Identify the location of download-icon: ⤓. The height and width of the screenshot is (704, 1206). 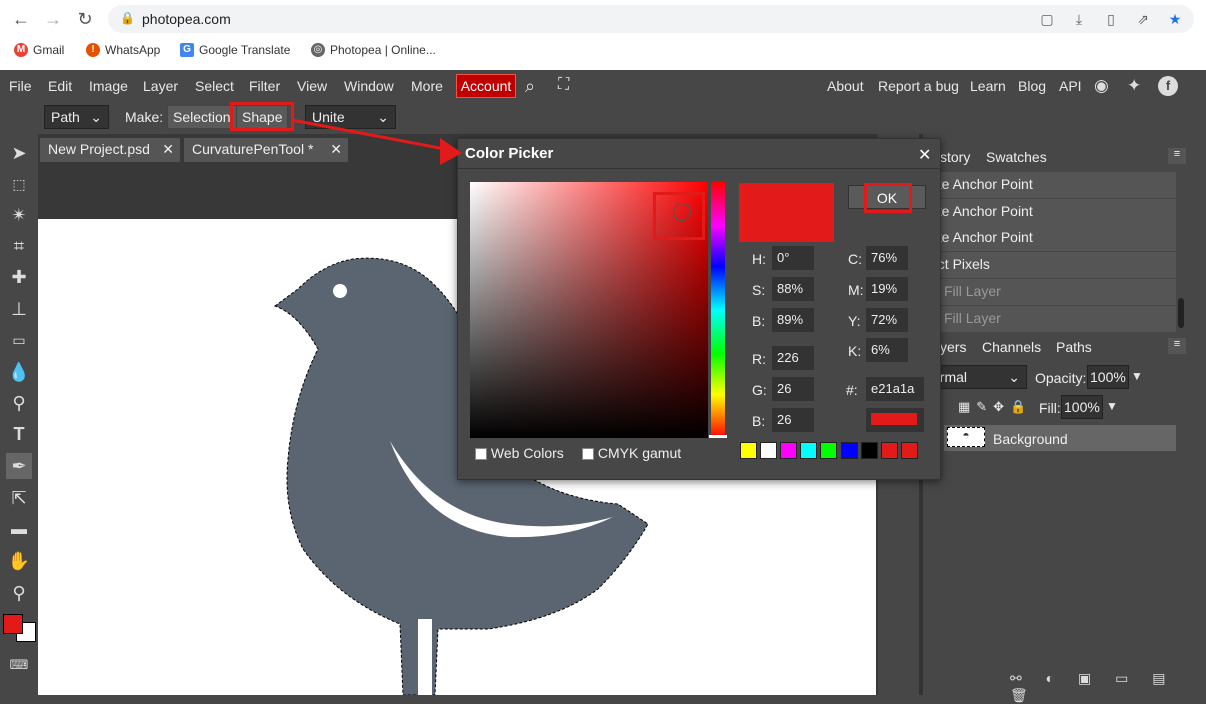
(1079, 19).